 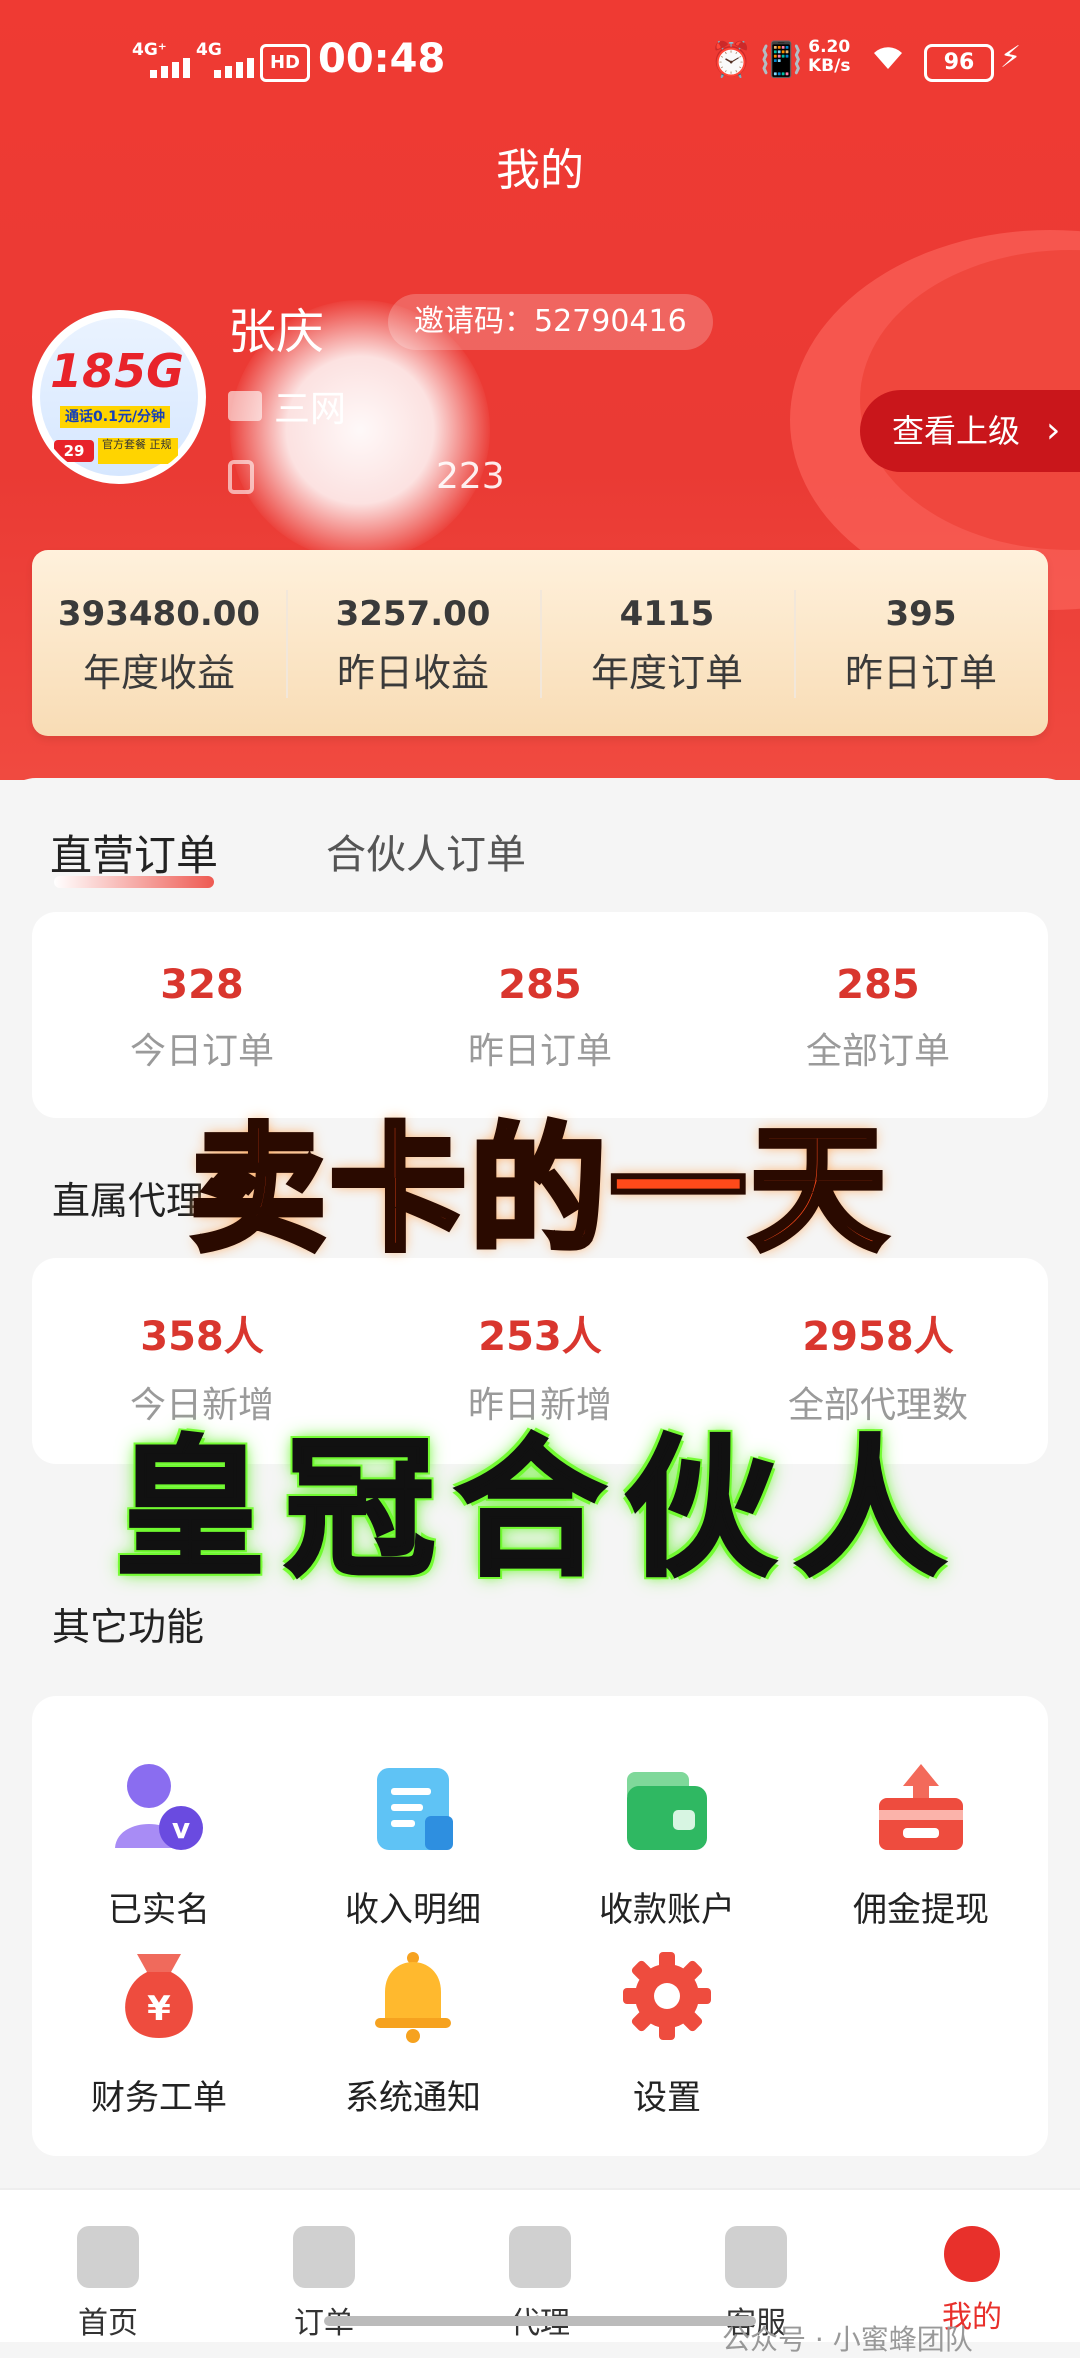 What do you see at coordinates (1053, 430) in the screenshot?
I see `chevron-right-icon: ›` at bounding box center [1053, 430].